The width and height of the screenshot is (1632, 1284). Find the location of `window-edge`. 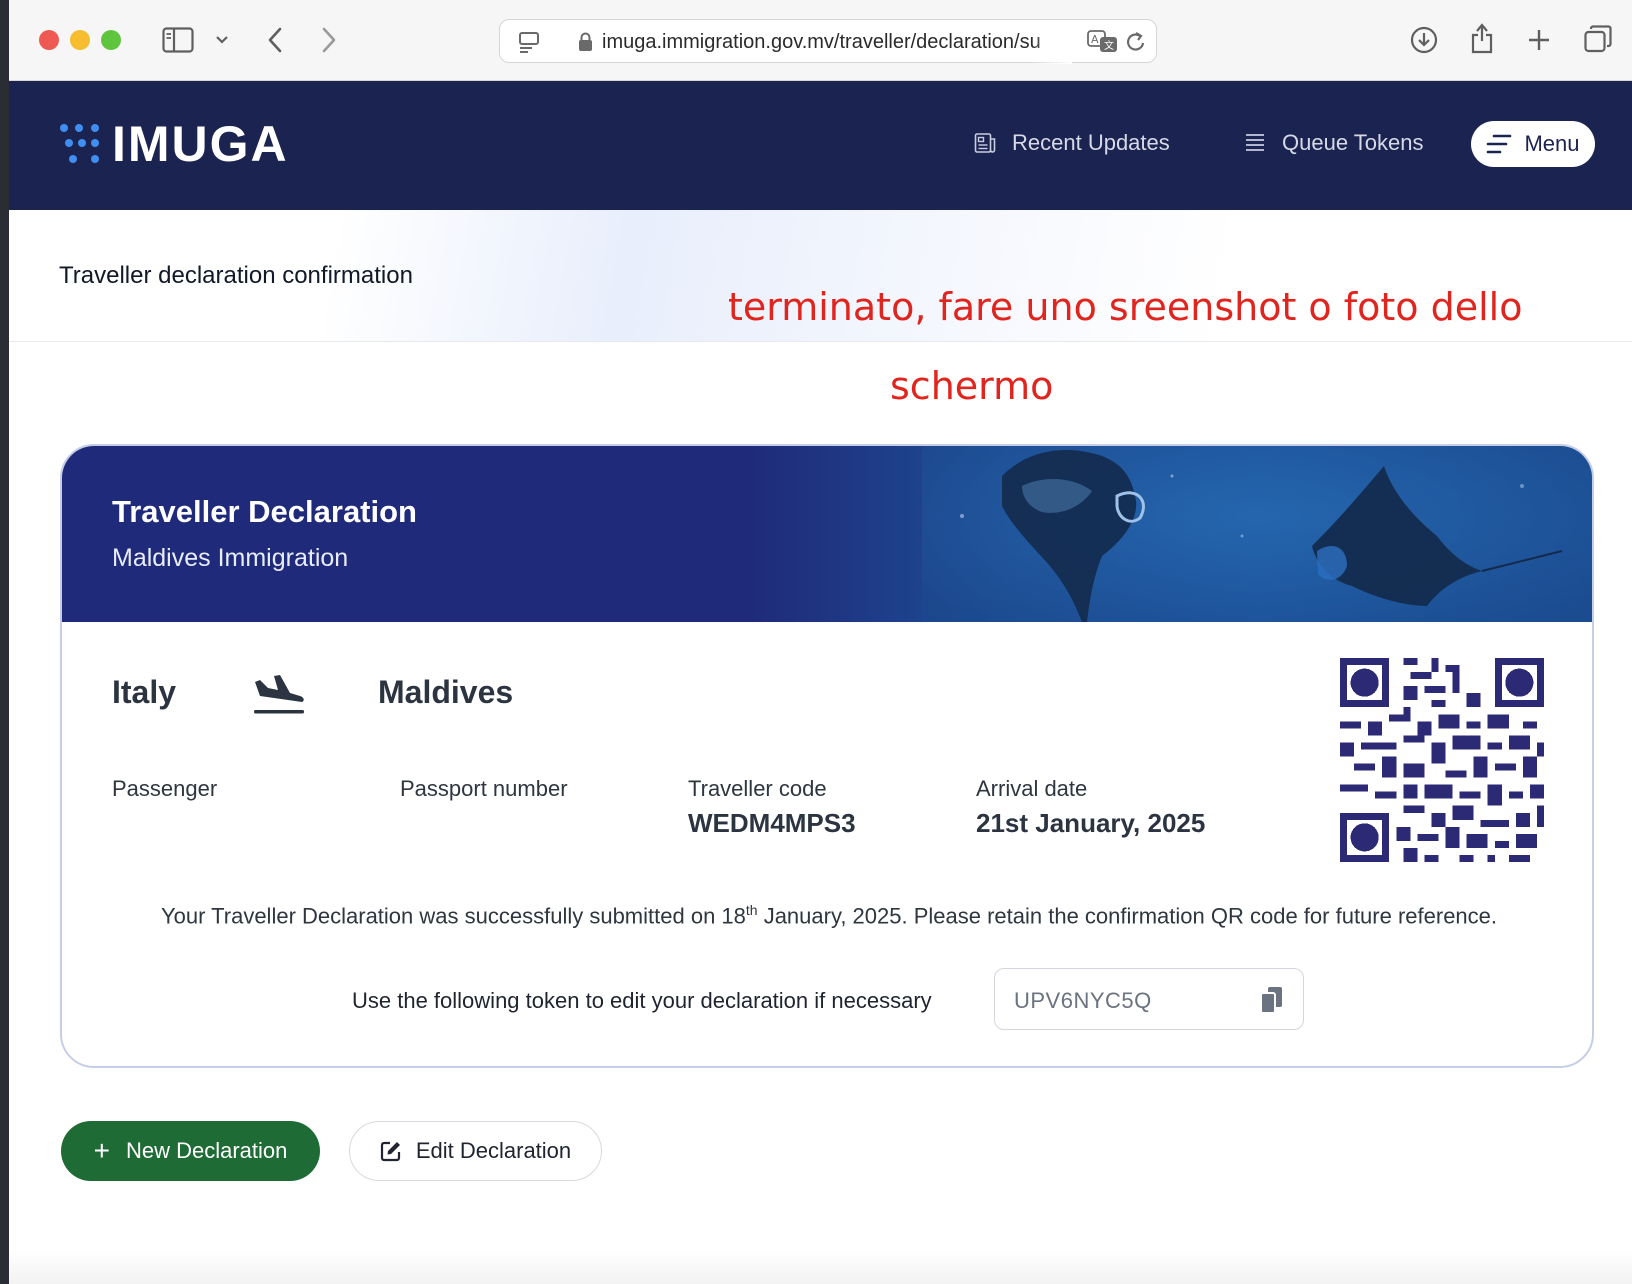

window-edge is located at coordinates (4, 642).